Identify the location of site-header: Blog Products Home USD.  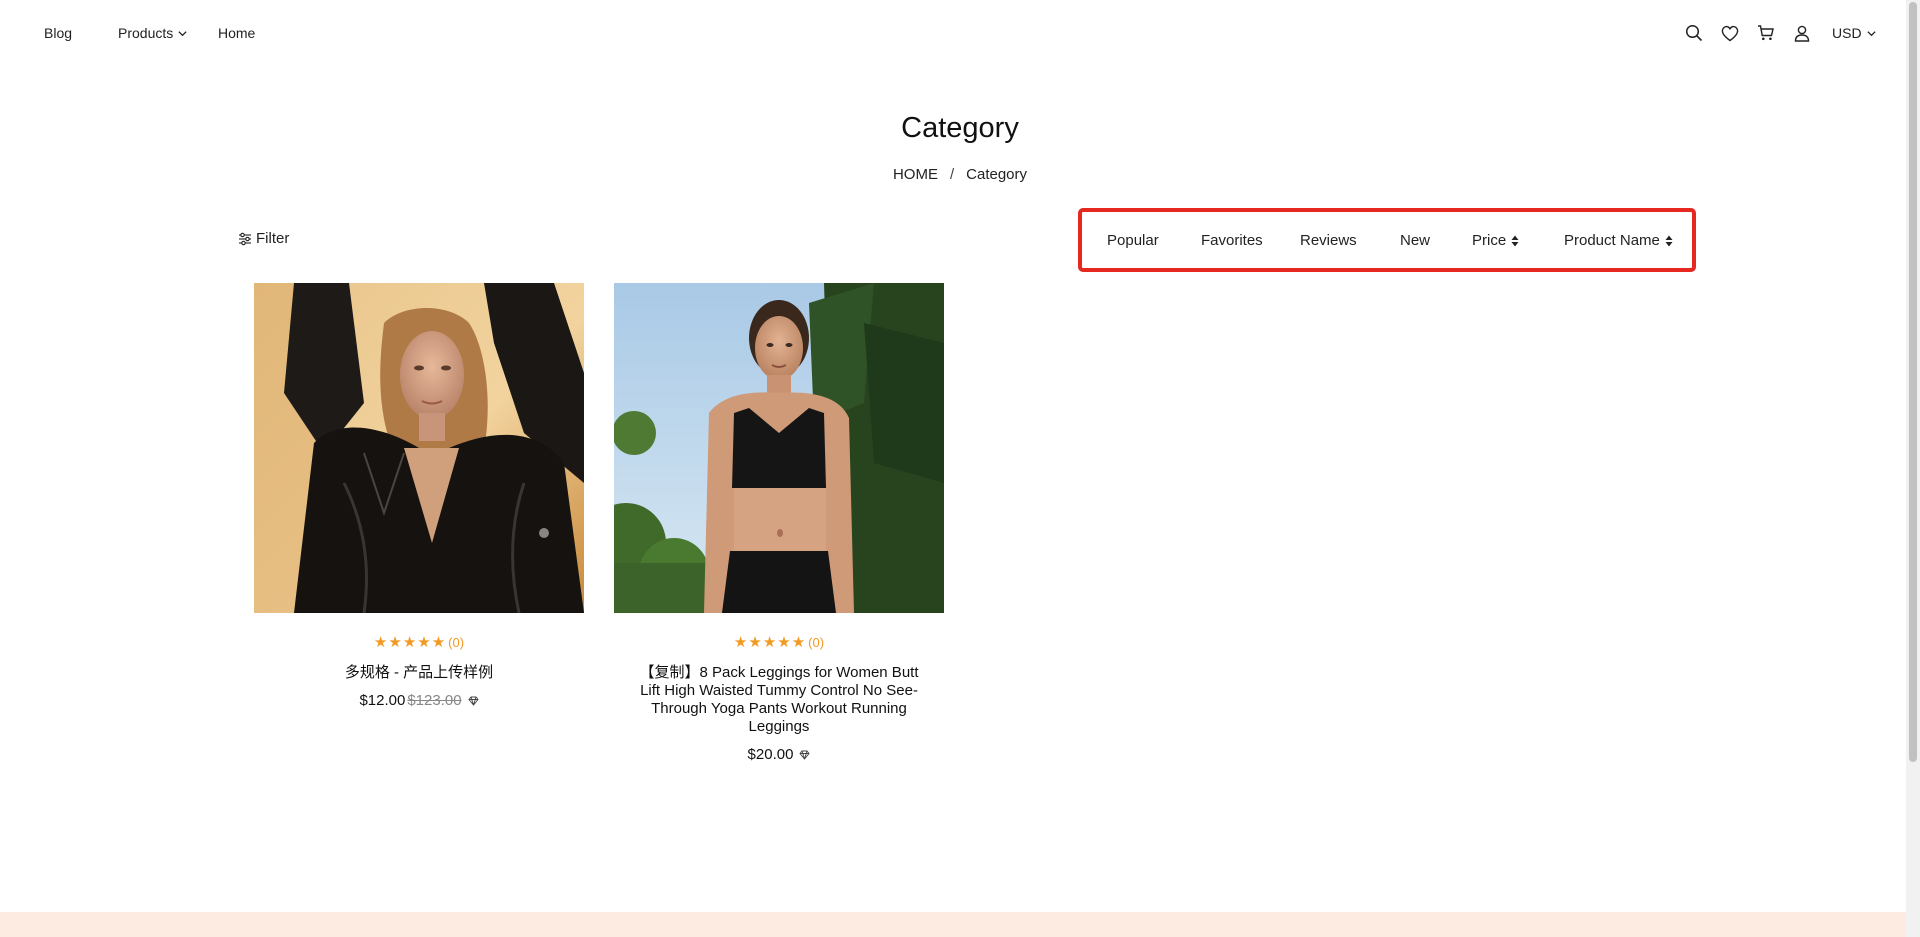
(960, 33).